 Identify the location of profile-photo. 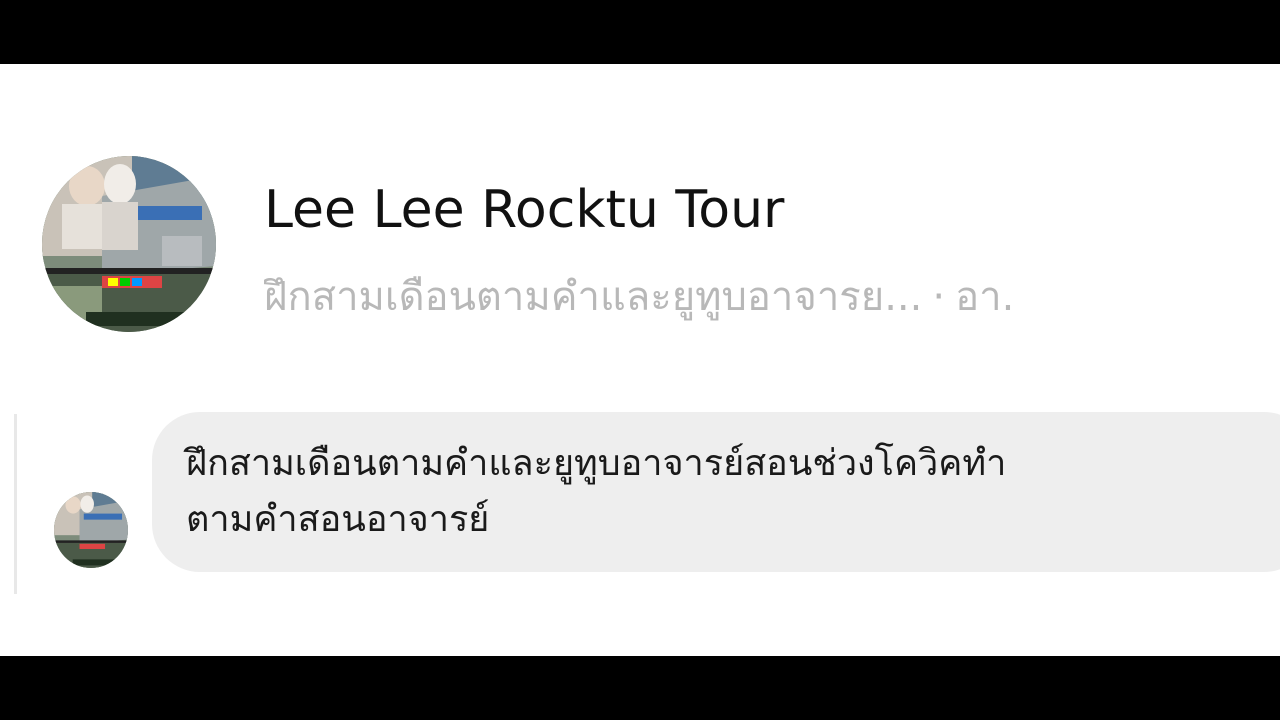
(129, 244).